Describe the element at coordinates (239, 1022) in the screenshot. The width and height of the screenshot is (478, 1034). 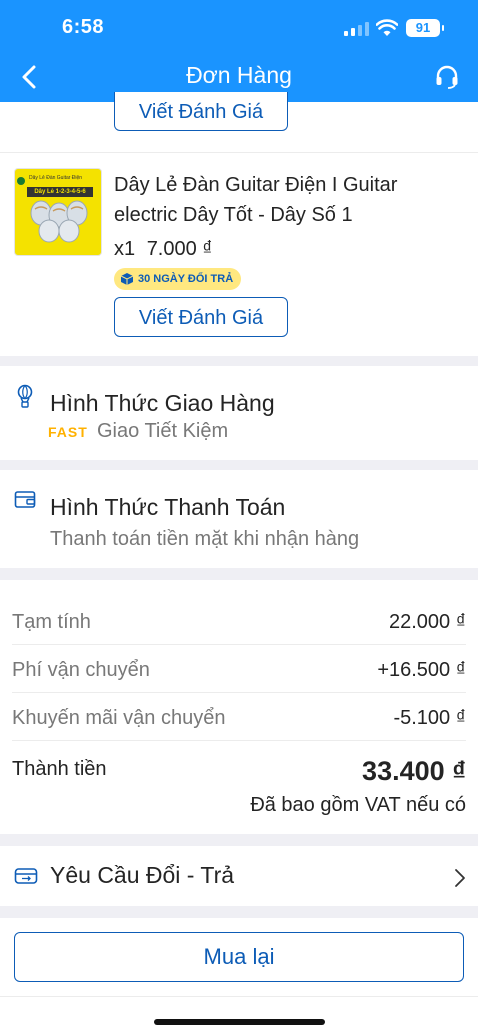
I see `home-indicator` at that location.